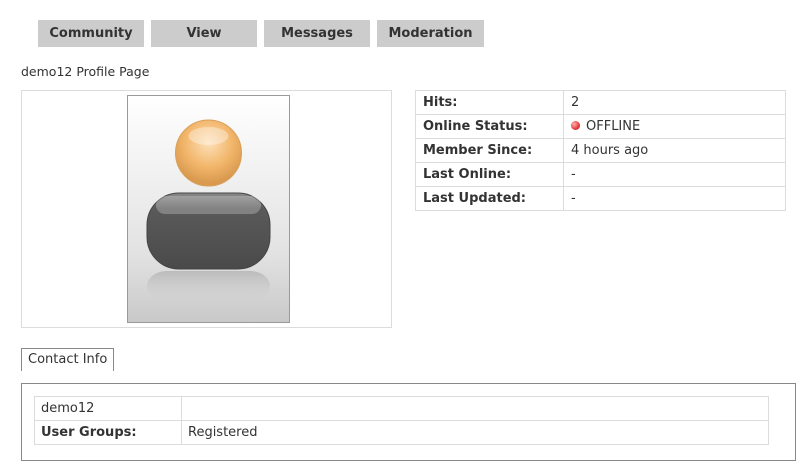  What do you see at coordinates (489, 198) in the screenshot?
I see `stat-label: Last Updated:` at bounding box center [489, 198].